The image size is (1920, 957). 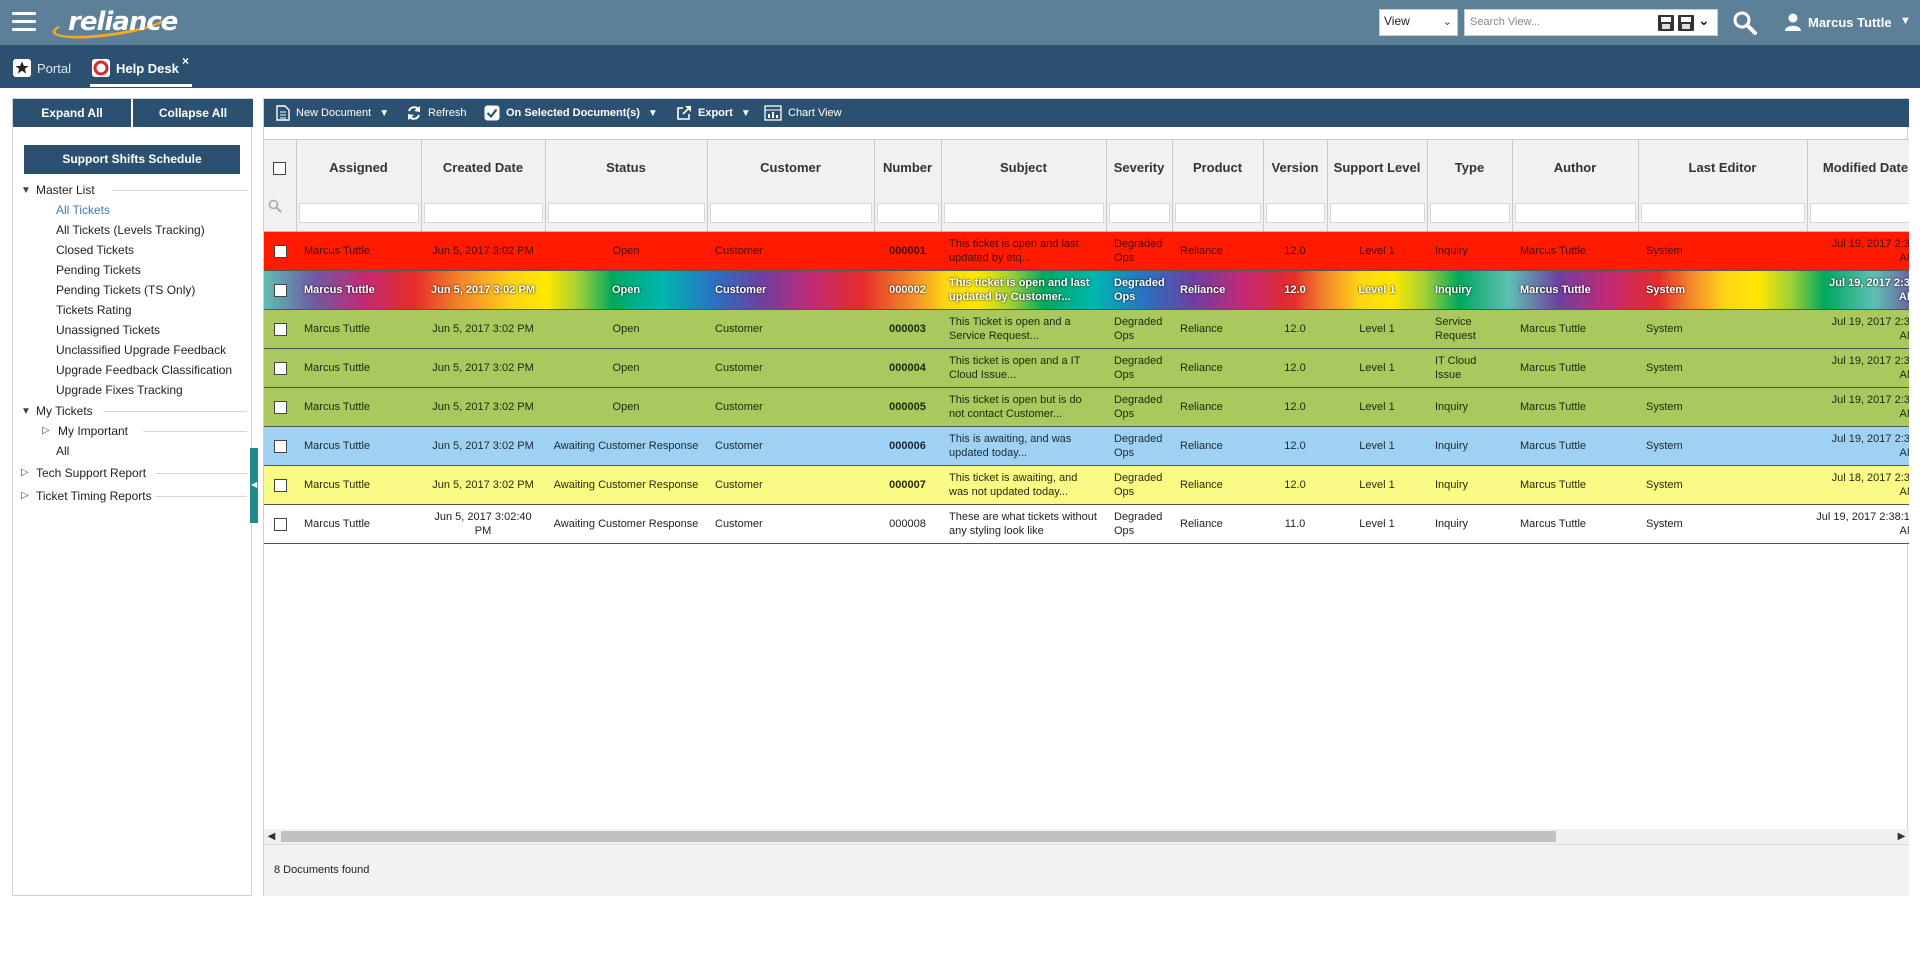 I want to click on new-document-button: New Document ▼, so click(x=332, y=113).